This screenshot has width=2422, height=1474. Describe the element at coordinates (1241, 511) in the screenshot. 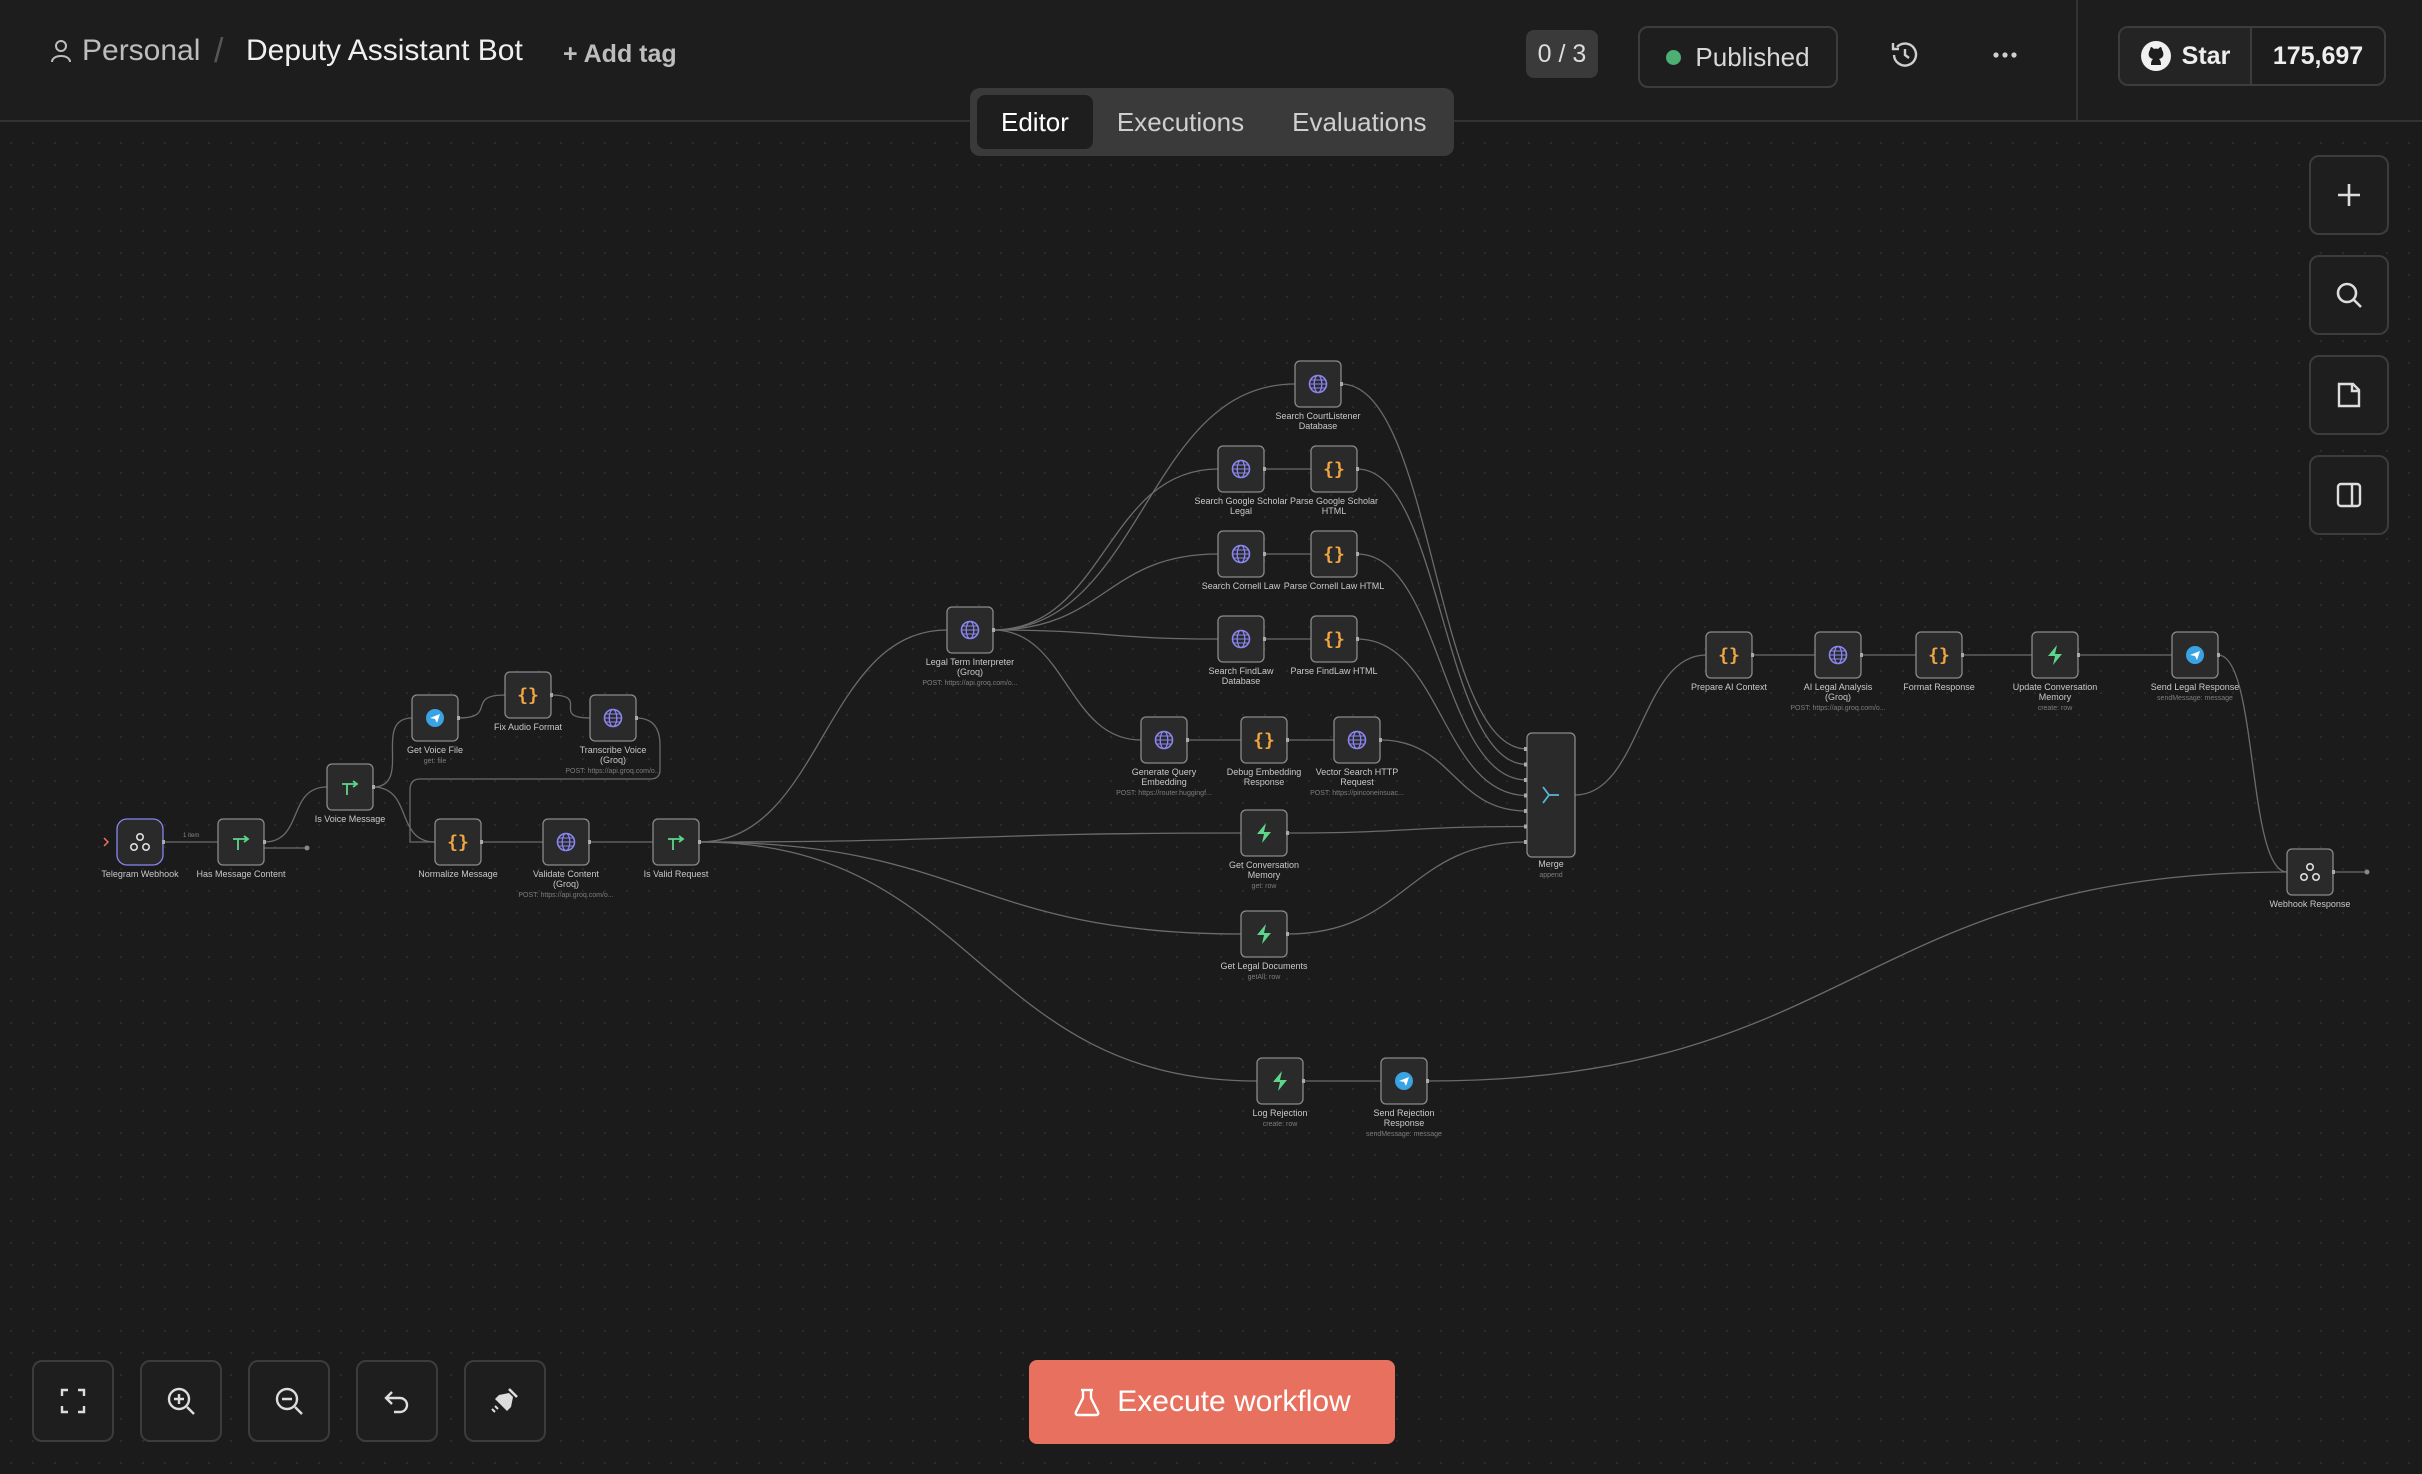

I see `node-label: Legal` at that location.